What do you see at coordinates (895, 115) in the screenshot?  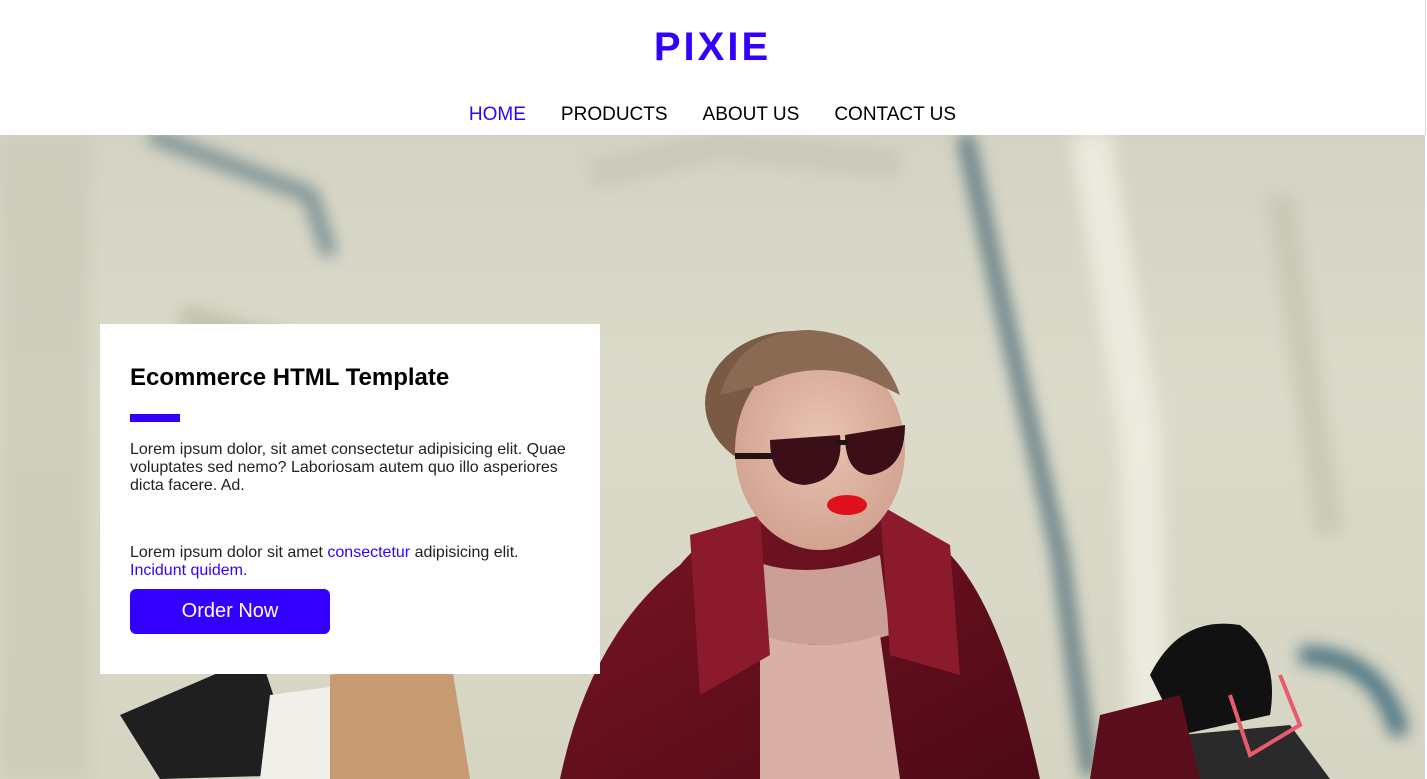 I see `nav-item-contact-us: CONTACT US` at bounding box center [895, 115].